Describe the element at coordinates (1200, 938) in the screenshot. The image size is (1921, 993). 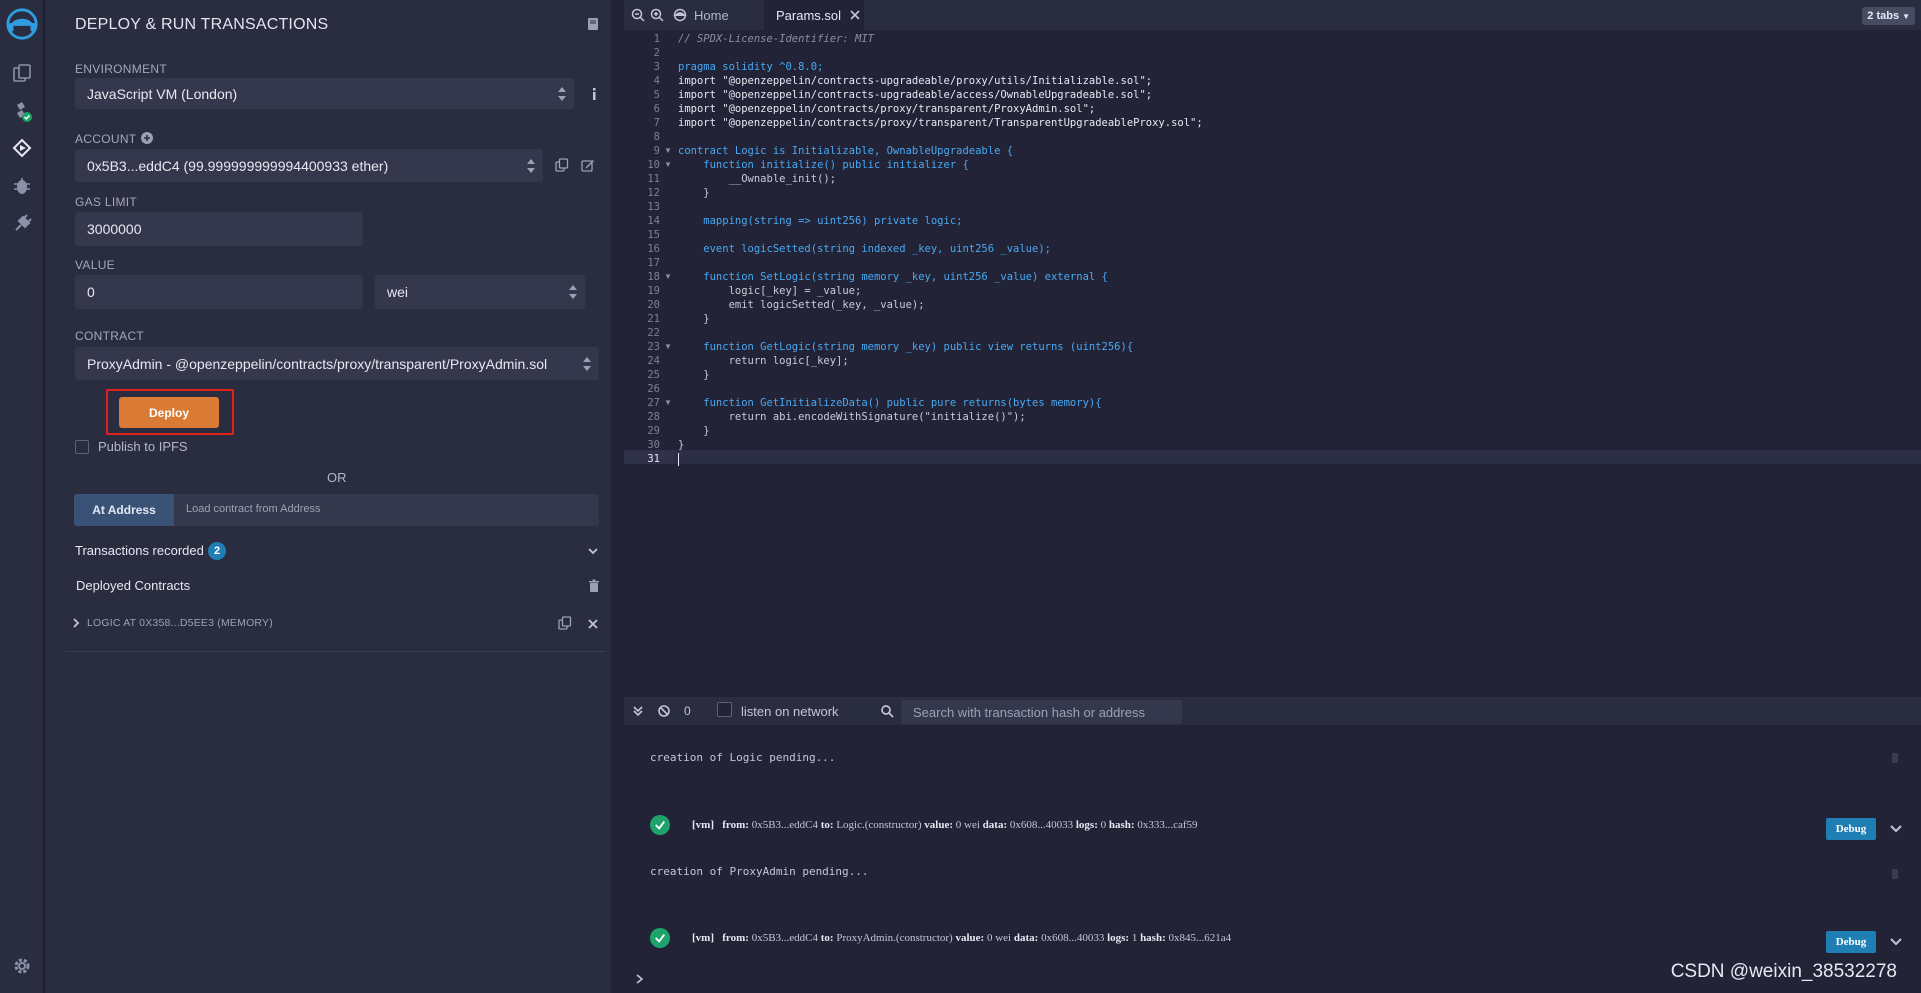
I see `tx-hash-value: 0x845...621a4` at that location.